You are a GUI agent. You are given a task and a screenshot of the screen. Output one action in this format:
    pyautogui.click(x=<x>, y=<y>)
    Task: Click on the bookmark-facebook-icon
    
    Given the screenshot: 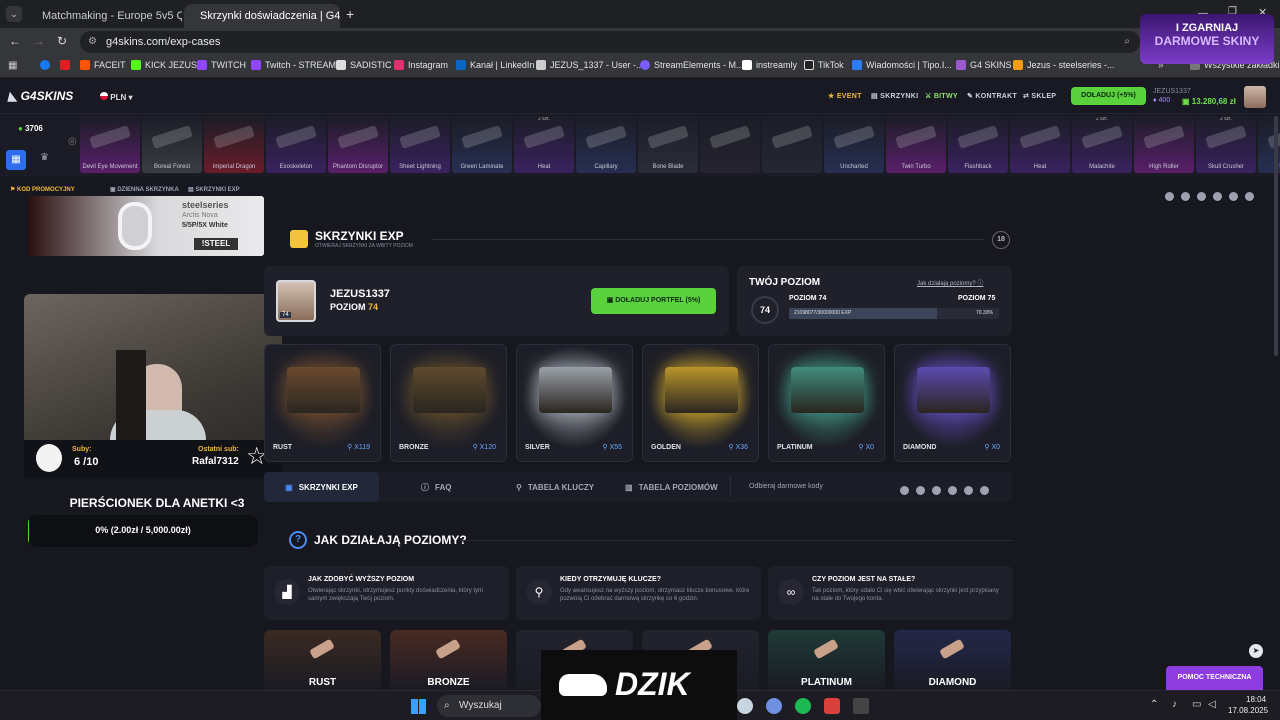 What is the action you would take?
    pyautogui.click(x=45, y=65)
    